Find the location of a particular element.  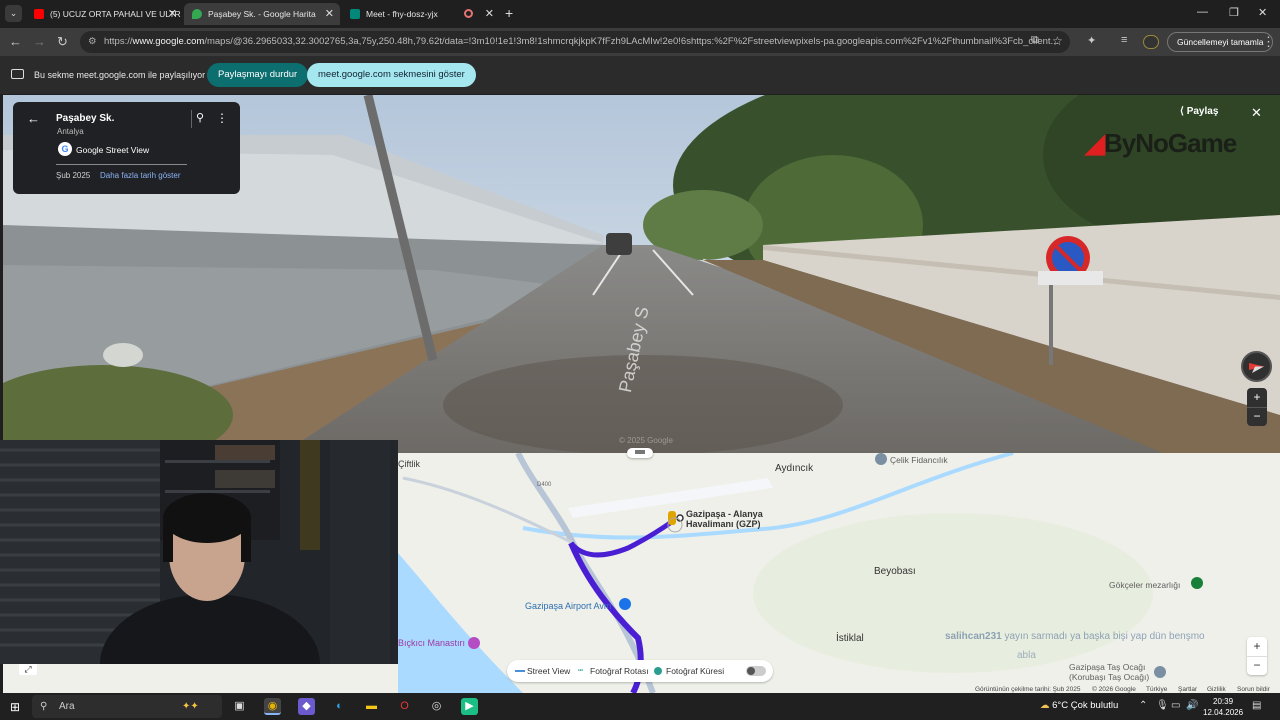

streetview-layer-toggle is located at coordinates (756, 671).